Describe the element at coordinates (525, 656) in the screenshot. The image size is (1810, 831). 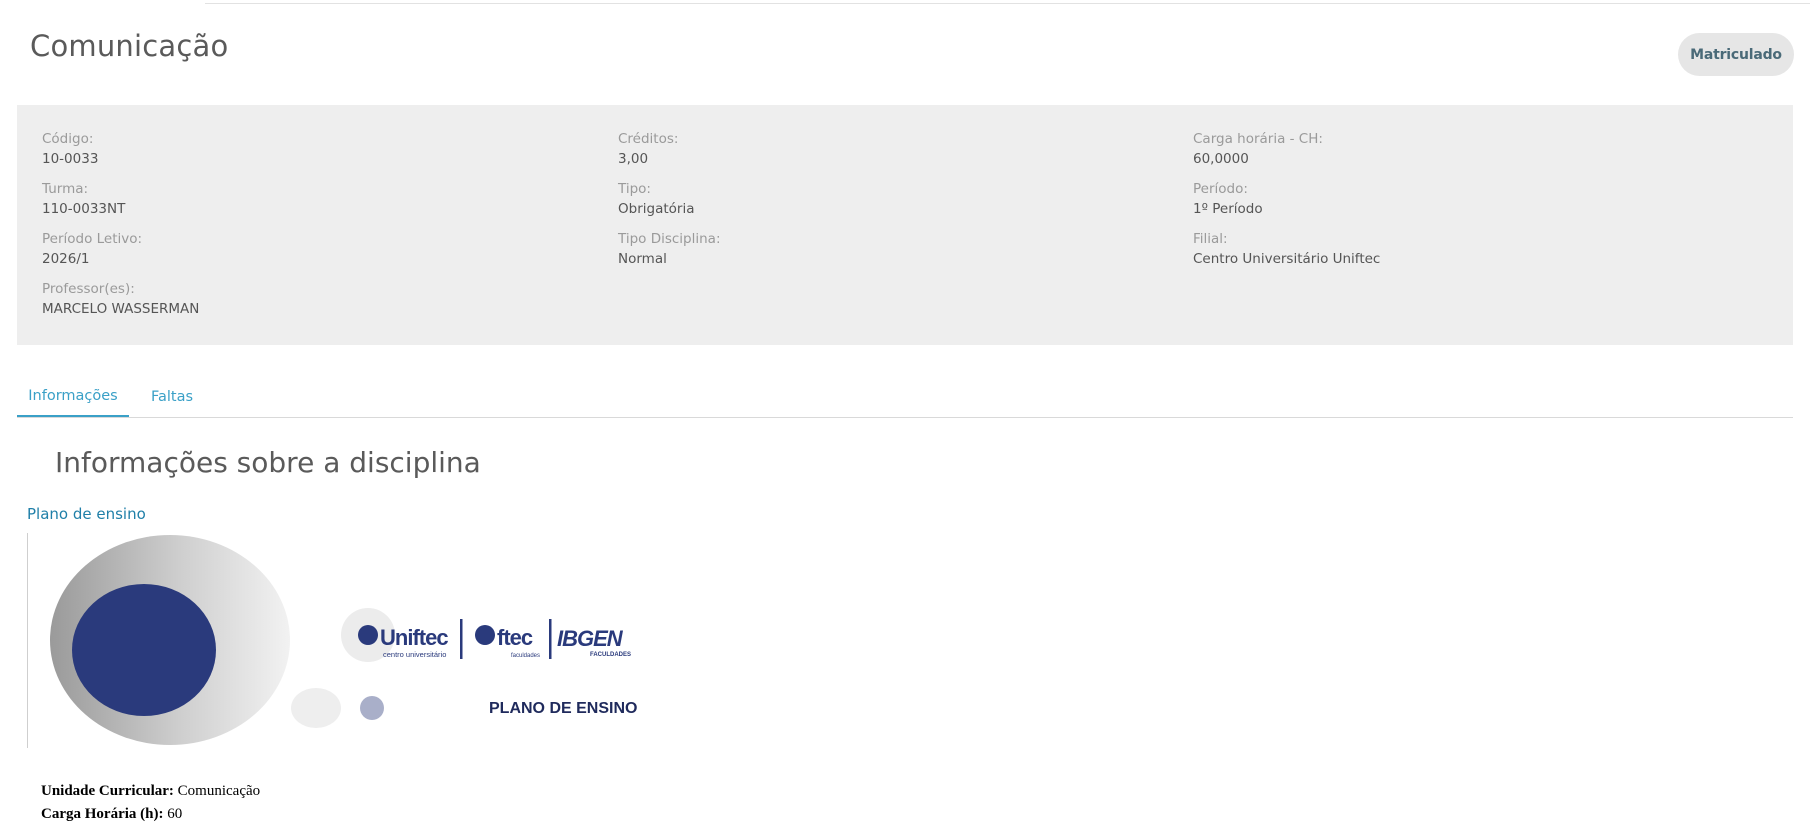
I see `brand-ftec-sub: faculdades` at that location.